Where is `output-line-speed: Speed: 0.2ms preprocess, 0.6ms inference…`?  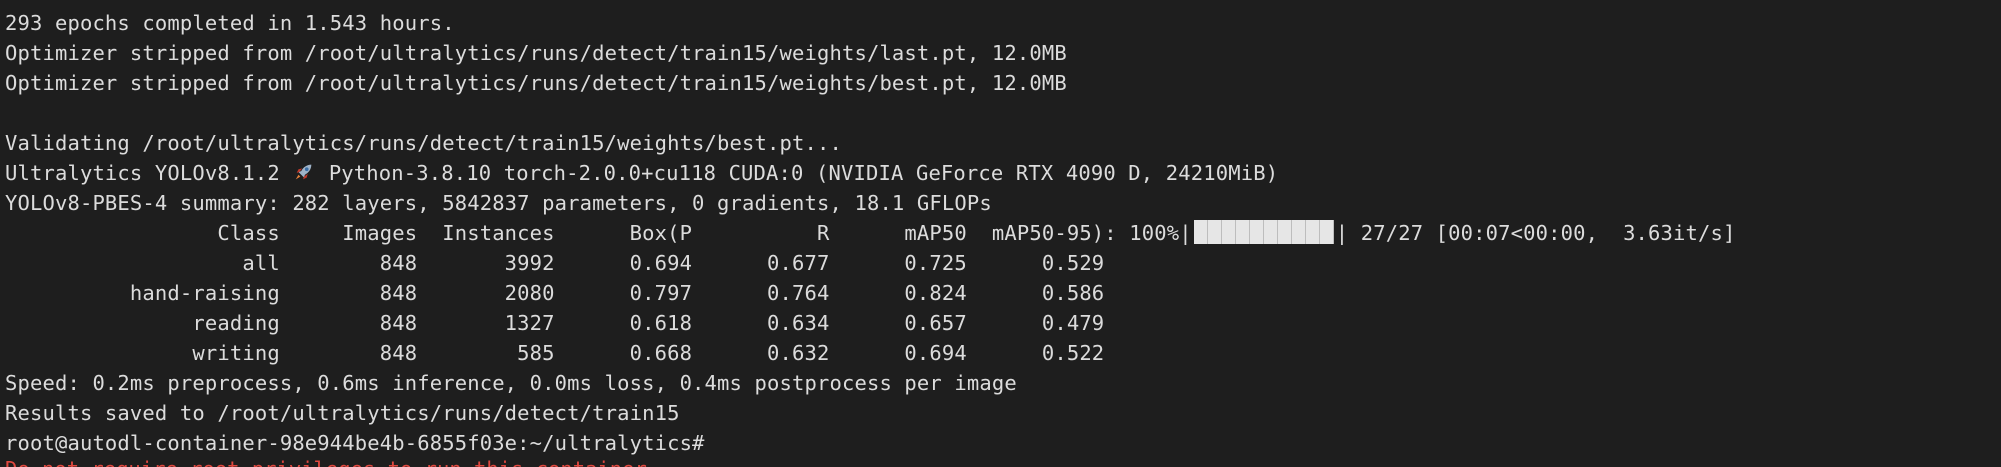 output-line-speed: Speed: 0.2ms preprocess, 0.6ms inference… is located at coordinates (511, 383).